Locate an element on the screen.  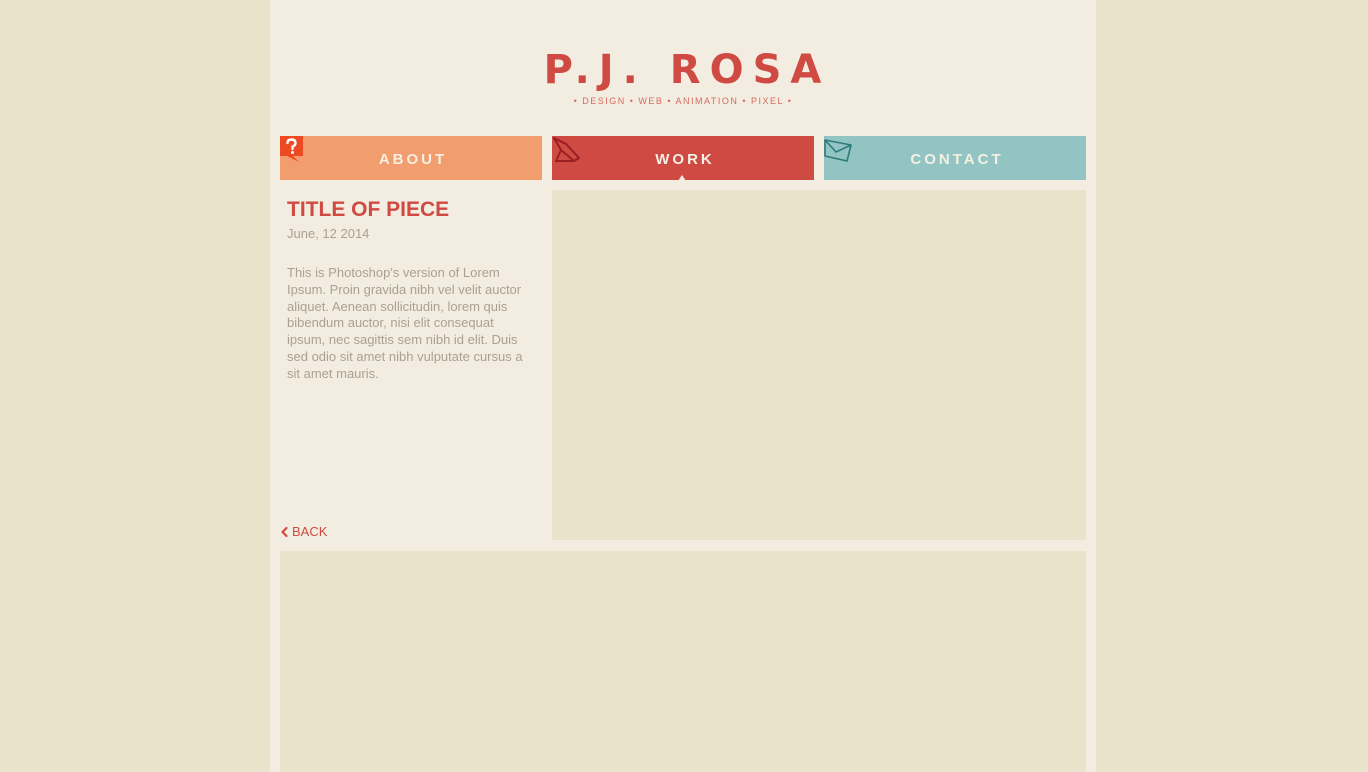
question-bubble-icon is located at coordinates (291, 149).